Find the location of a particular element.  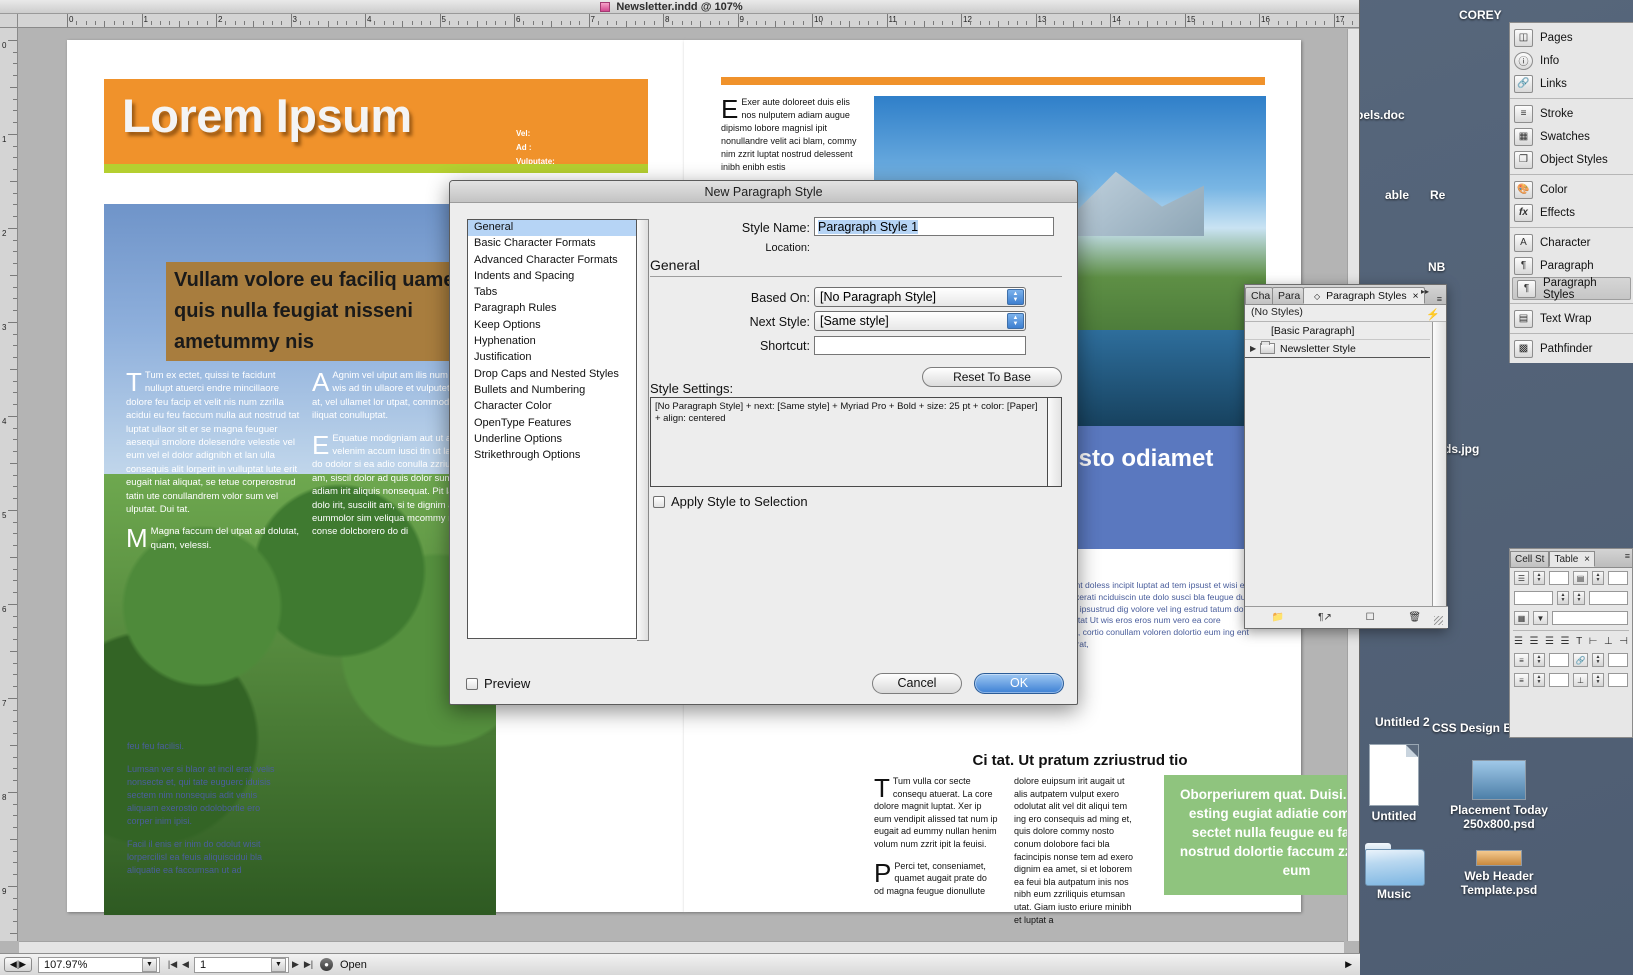

dialog-category-basic-character-formats: Basic Character Formats is located at coordinates (552, 244).